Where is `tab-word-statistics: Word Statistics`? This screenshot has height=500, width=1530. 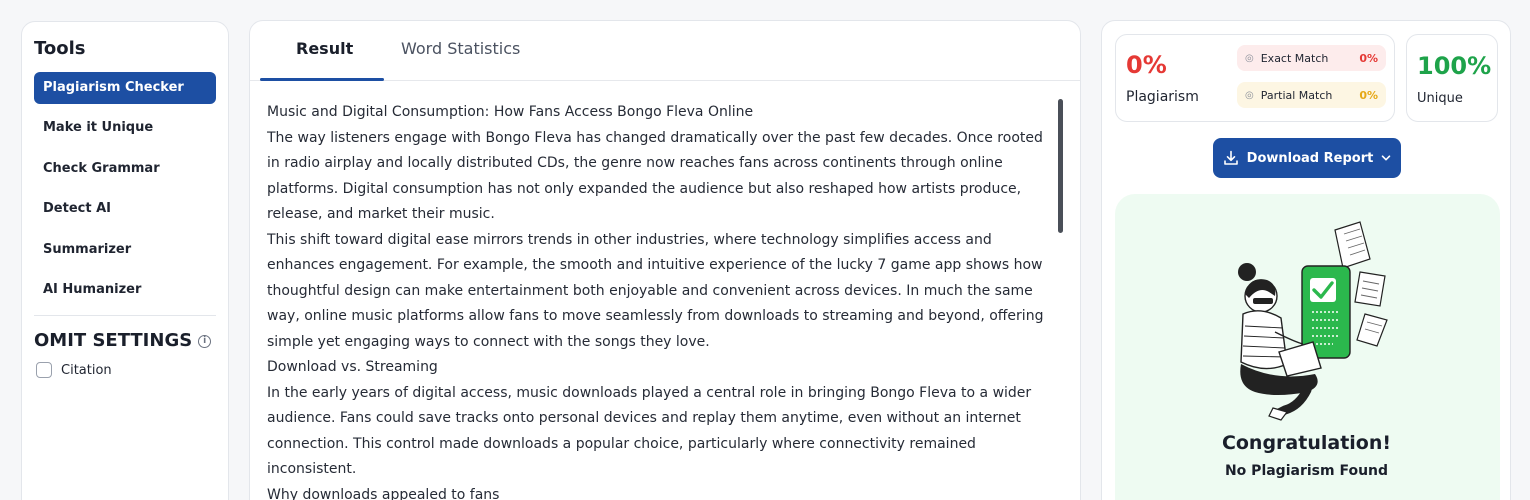
tab-word-statistics: Word Statistics is located at coordinates (460, 48).